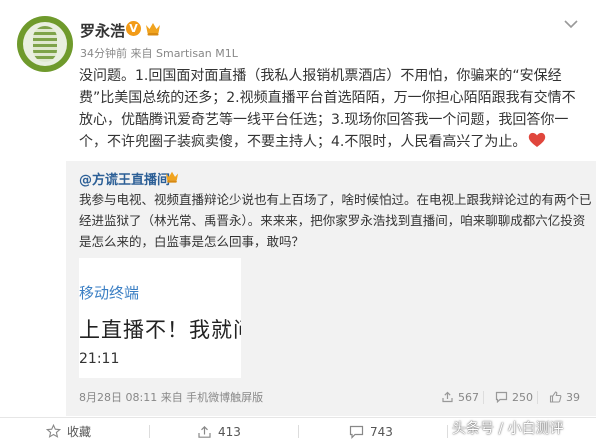 The image size is (596, 444). Describe the element at coordinates (219, 431) in the screenshot. I see `repost-button: 413` at that location.